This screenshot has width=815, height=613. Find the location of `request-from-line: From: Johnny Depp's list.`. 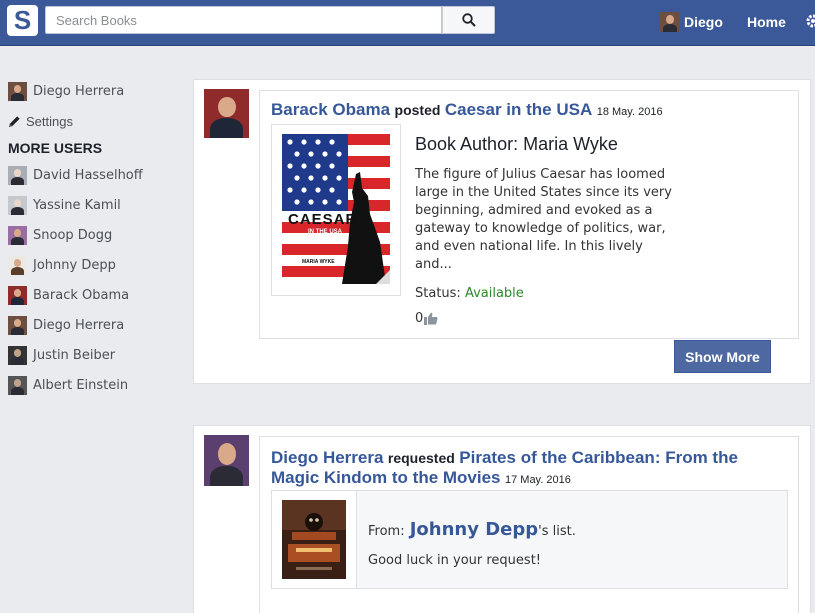

request-from-line: From: Johnny Depp's list. is located at coordinates (472, 529).